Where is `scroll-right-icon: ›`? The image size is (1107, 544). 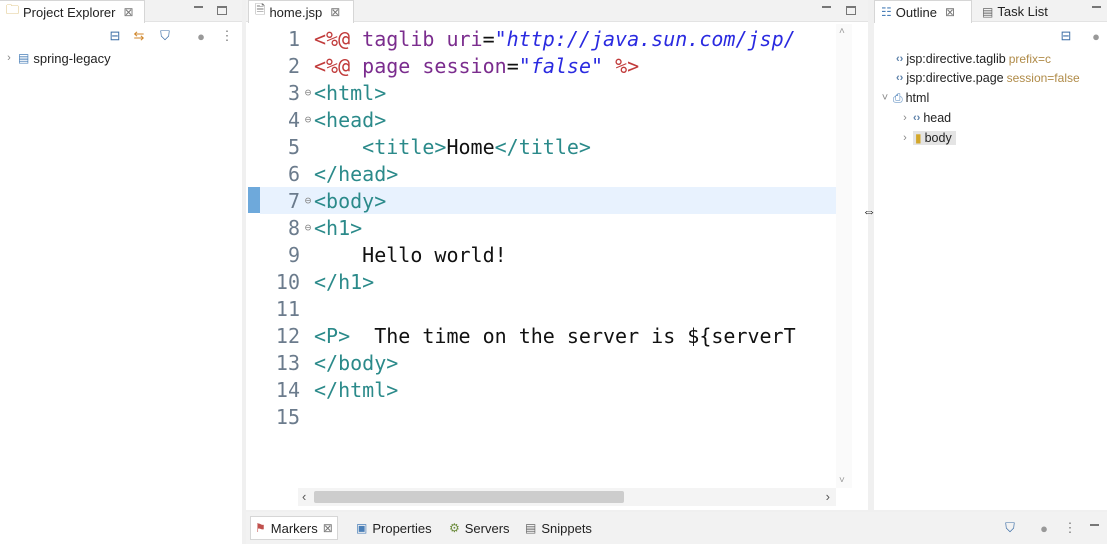 scroll-right-icon: › is located at coordinates (828, 496).